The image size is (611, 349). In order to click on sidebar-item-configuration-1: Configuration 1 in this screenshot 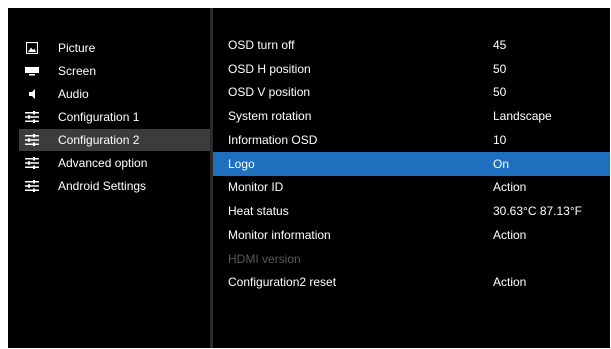, I will do `click(114, 117)`.